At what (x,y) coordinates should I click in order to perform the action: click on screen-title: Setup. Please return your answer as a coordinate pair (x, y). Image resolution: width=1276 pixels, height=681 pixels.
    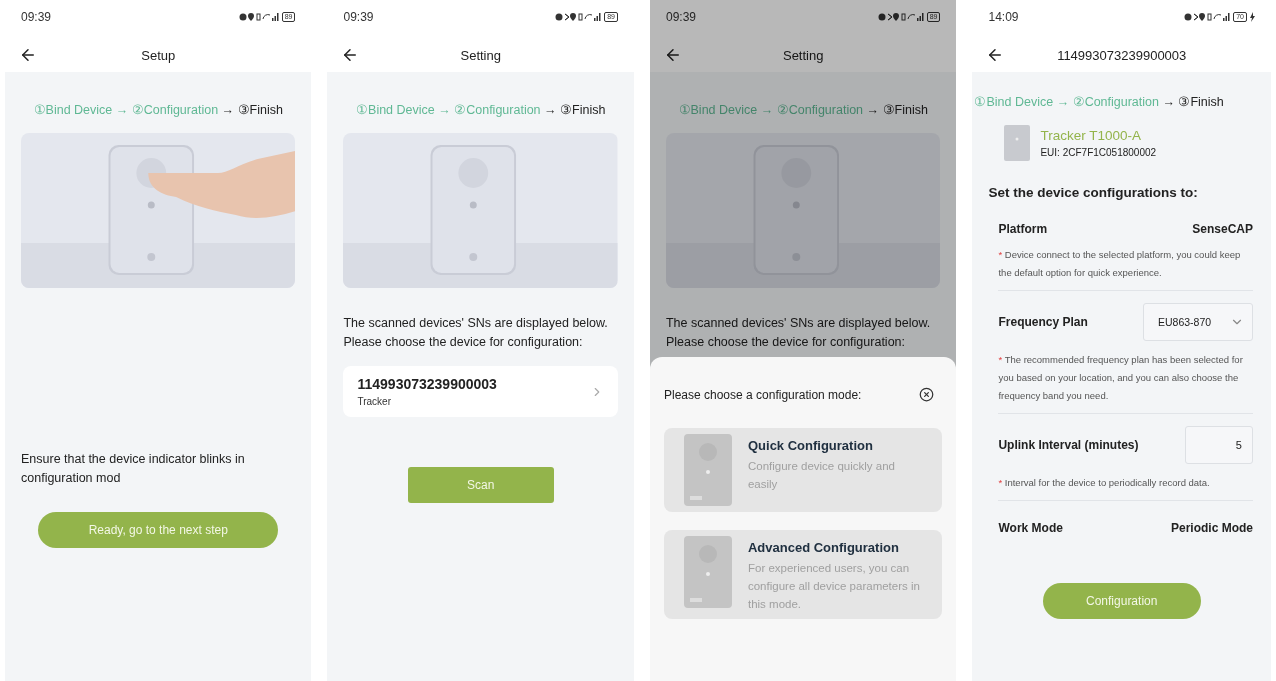
    Looking at the image, I should click on (158, 55).